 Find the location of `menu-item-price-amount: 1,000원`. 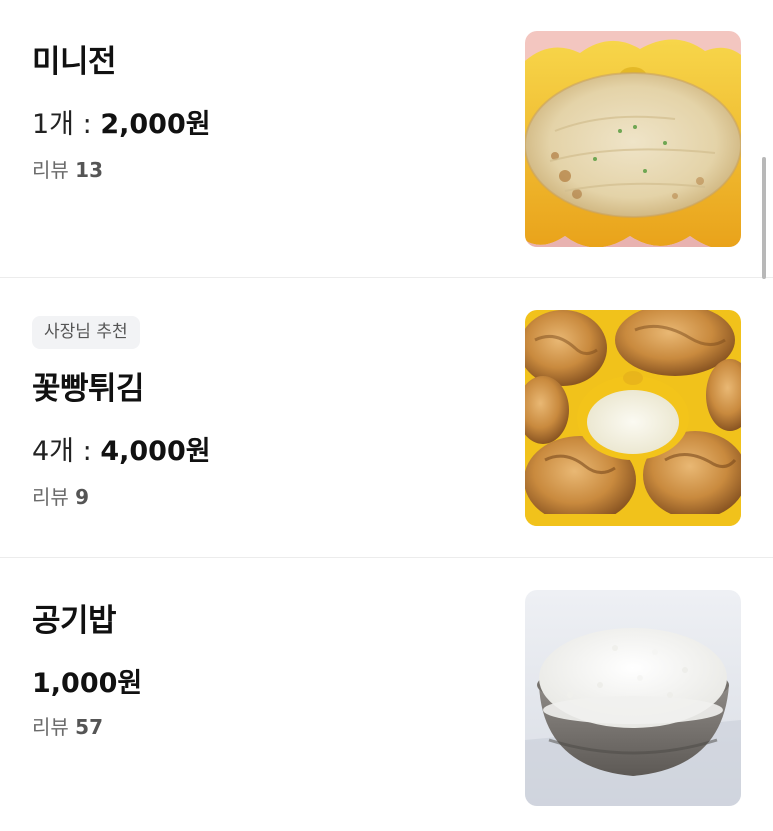

menu-item-price-amount: 1,000원 is located at coordinates (87, 683).